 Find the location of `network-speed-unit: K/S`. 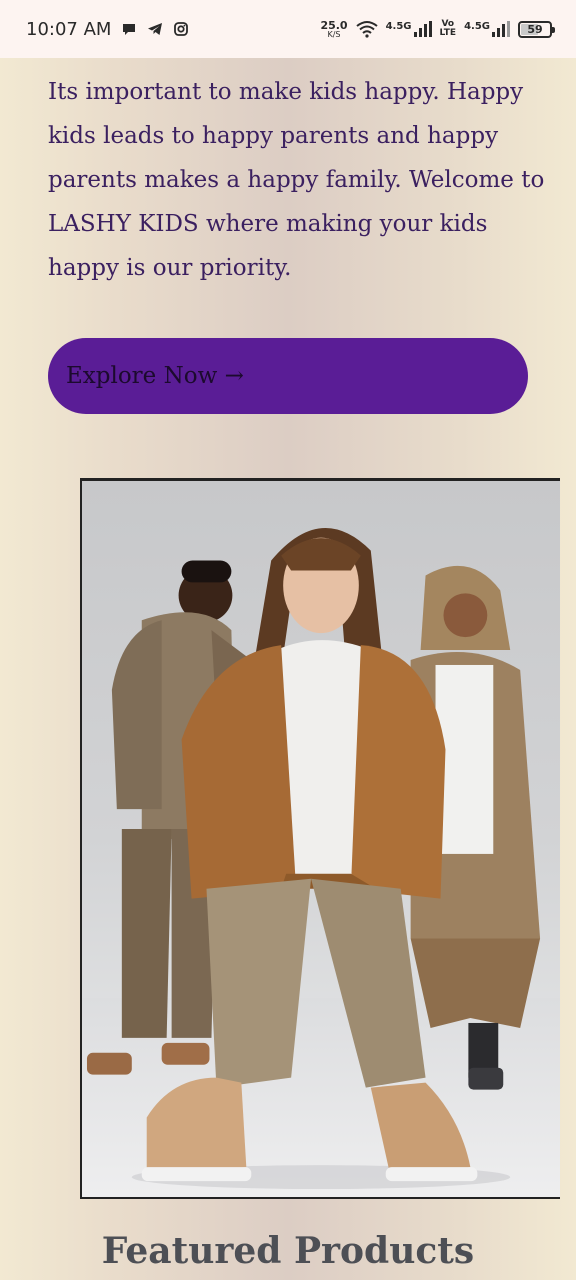

network-speed-unit: K/S is located at coordinates (334, 34).